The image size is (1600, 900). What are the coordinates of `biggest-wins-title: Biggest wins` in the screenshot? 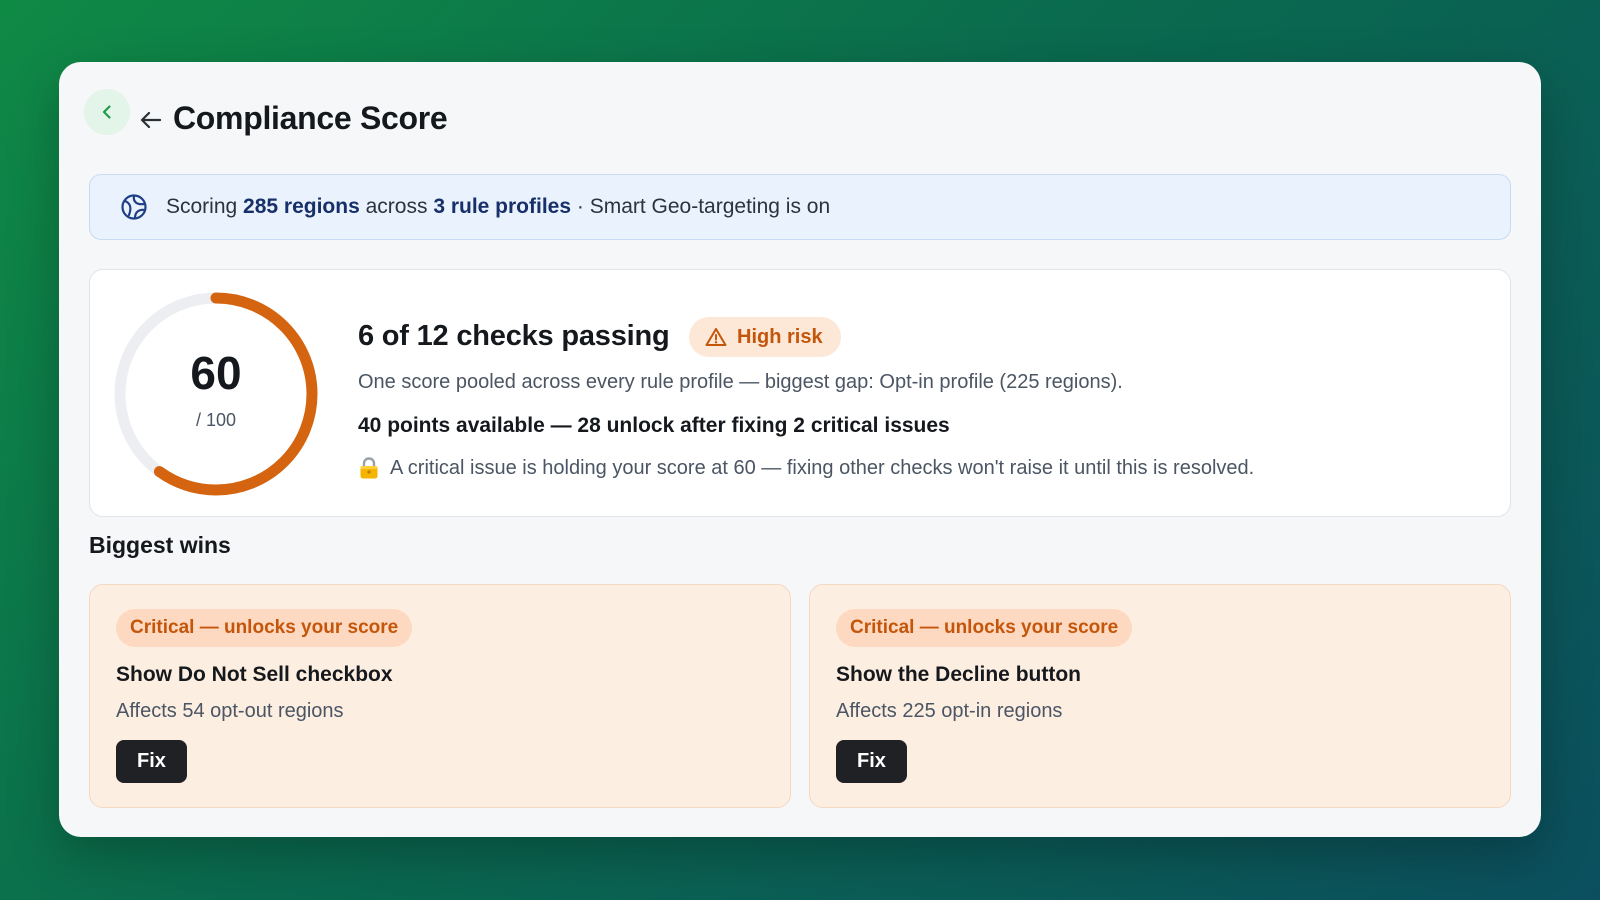 It's located at (160, 545).